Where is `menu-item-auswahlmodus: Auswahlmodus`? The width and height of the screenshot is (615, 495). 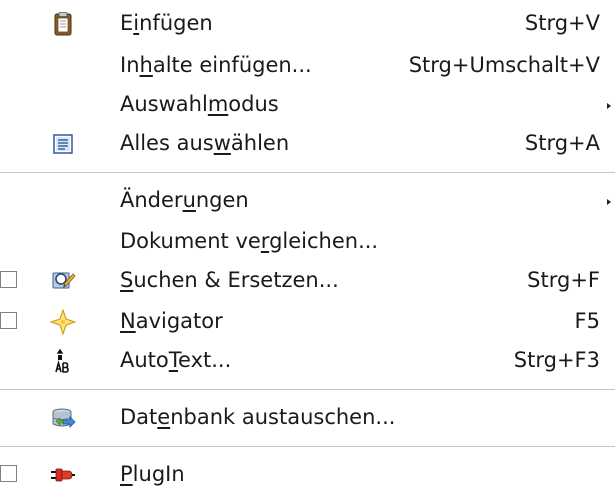 menu-item-auswahlmodus: Auswahlmodus is located at coordinates (307, 105).